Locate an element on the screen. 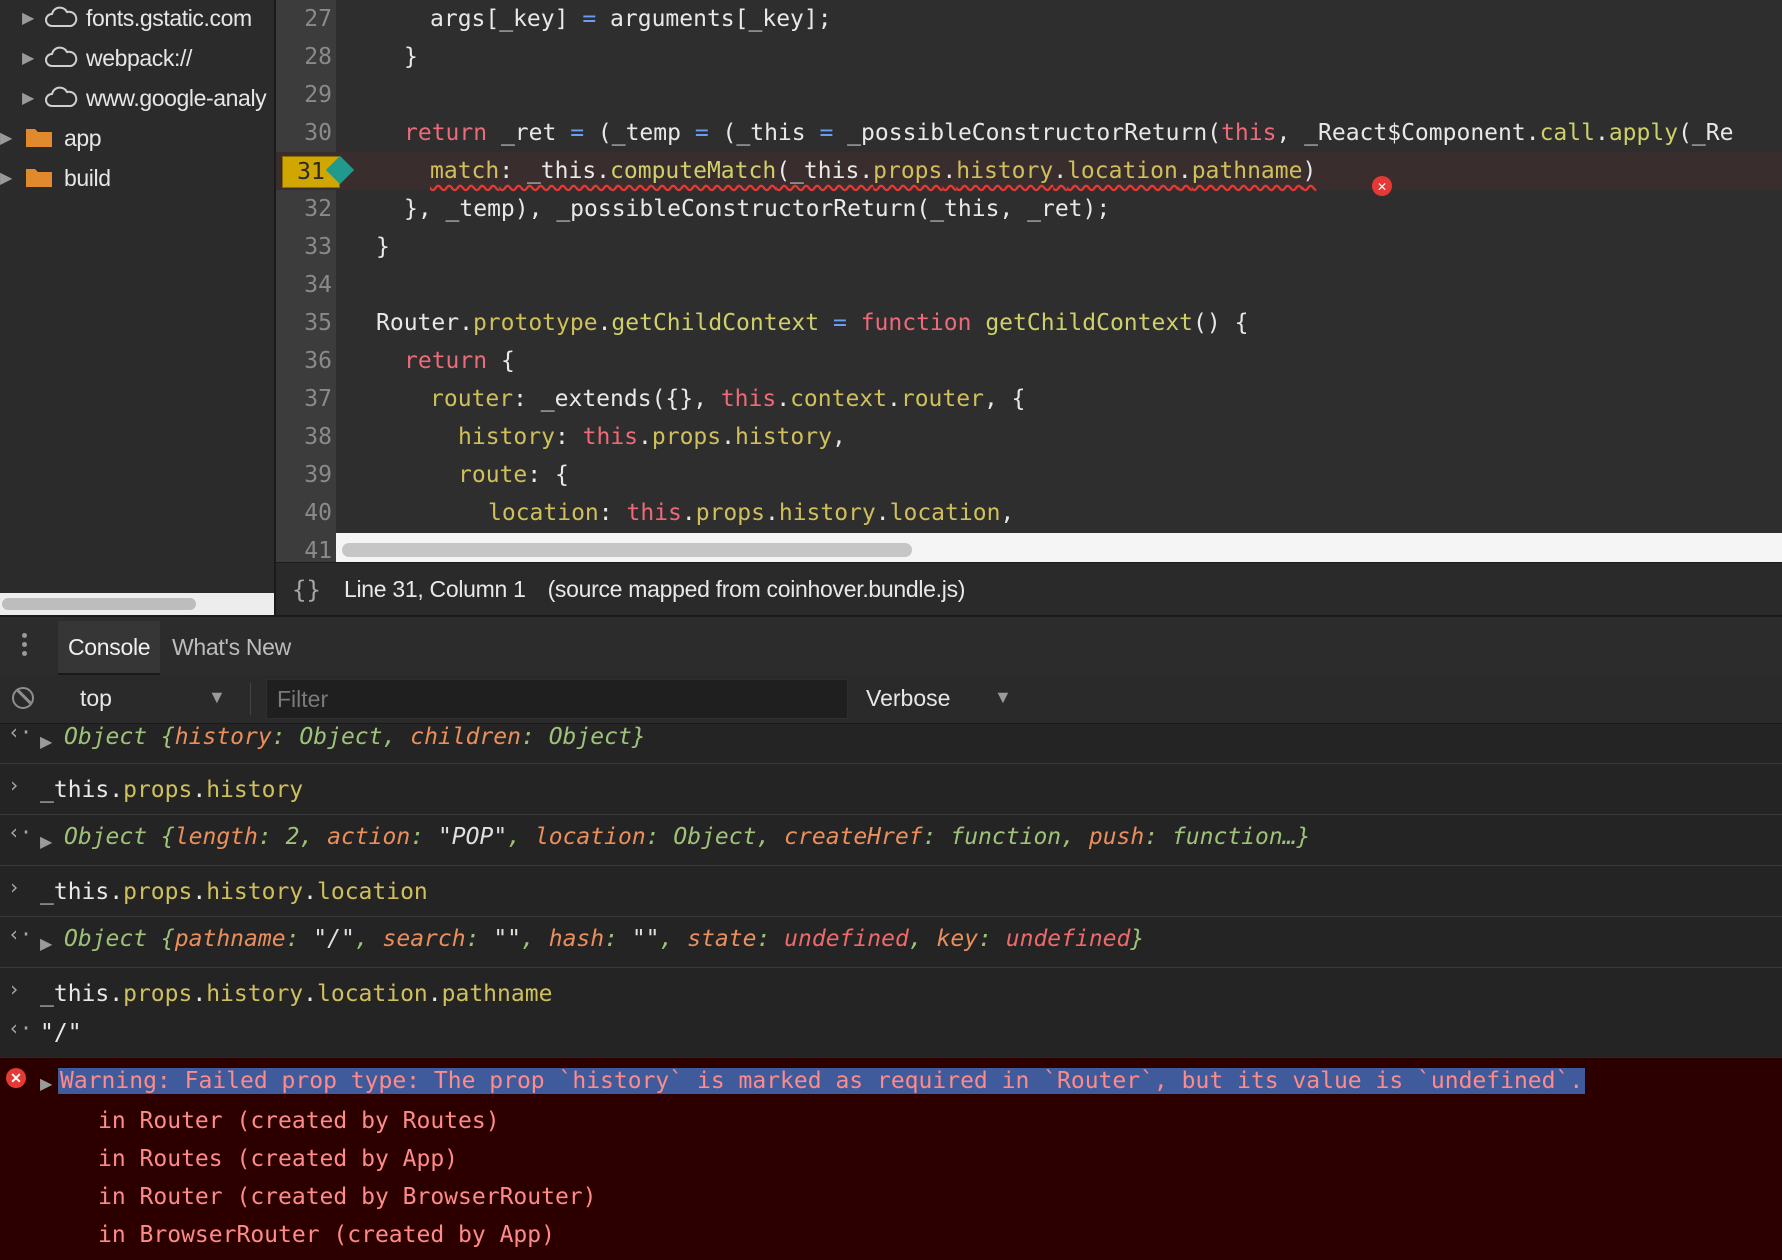 This screenshot has width=1782, height=1260. line-number: 38 is located at coordinates (304, 437).